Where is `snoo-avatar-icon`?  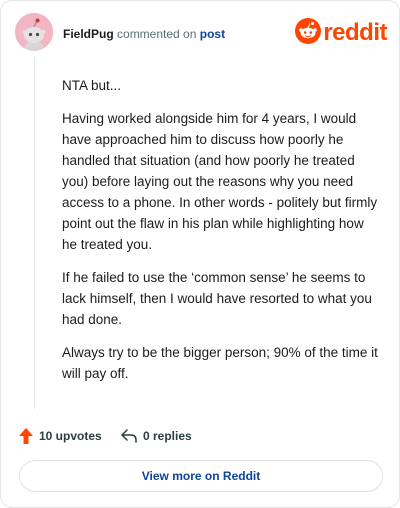 snoo-avatar-icon is located at coordinates (34, 32).